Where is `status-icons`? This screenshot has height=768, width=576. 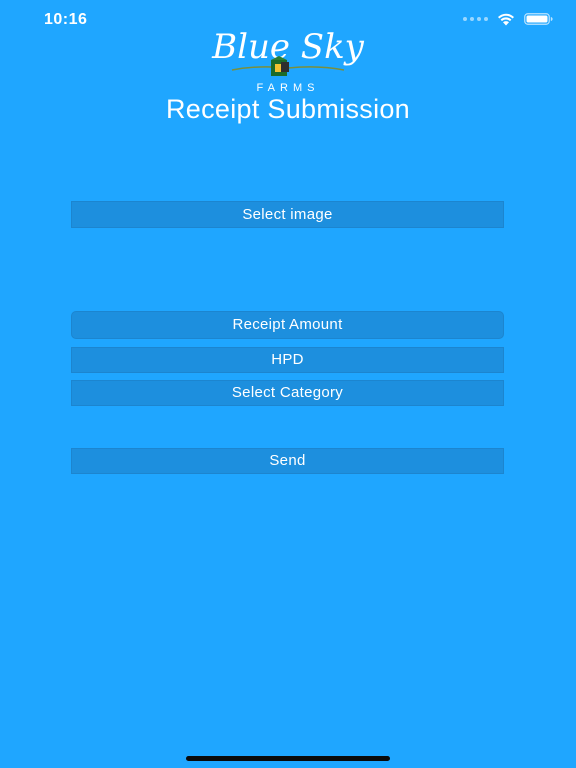
status-icons is located at coordinates (508, 19).